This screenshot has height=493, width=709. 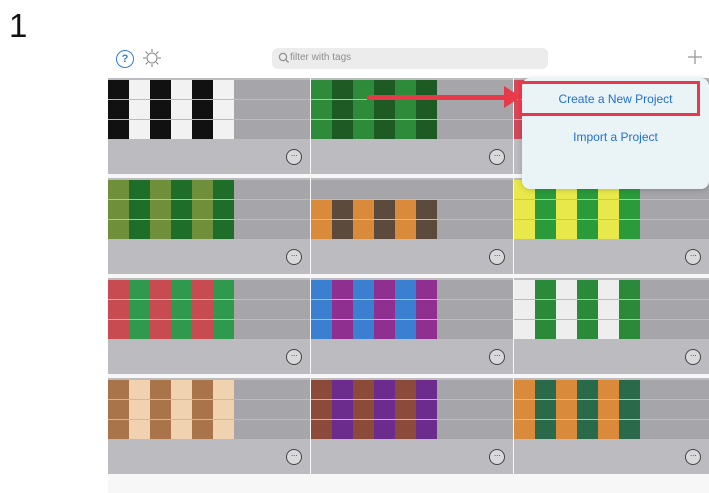 What do you see at coordinates (321, 57) in the screenshot?
I see `search-placeholder: filter with tags` at bounding box center [321, 57].